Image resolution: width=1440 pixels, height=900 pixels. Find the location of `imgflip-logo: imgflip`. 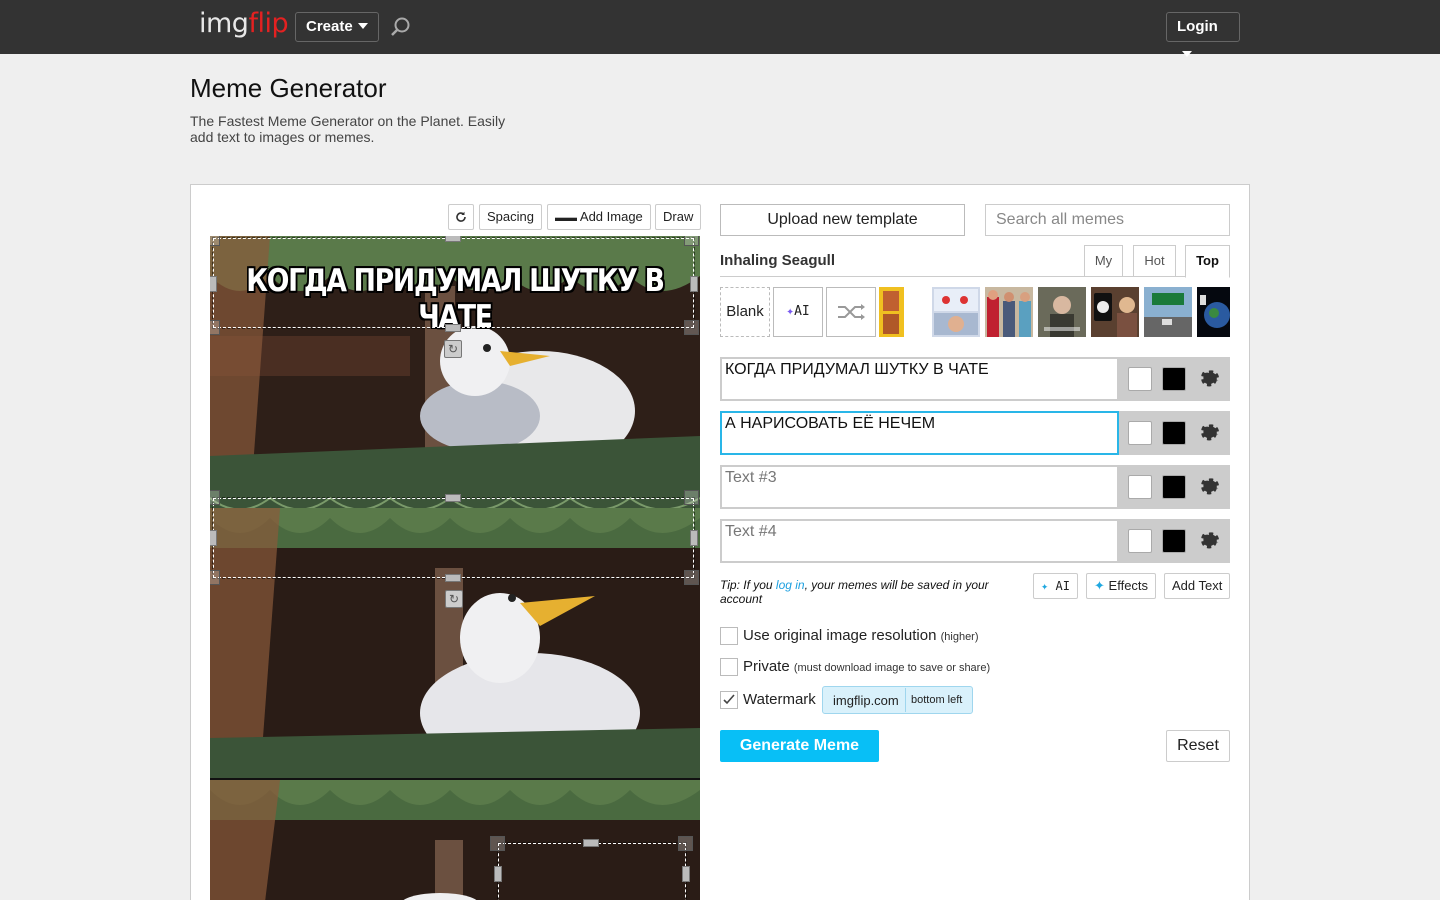

imgflip-logo: imgflip is located at coordinates (244, 23).